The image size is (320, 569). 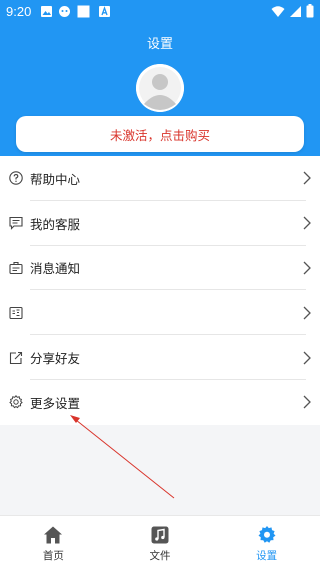 I want to click on status-time: 9:20, so click(x=19, y=11).